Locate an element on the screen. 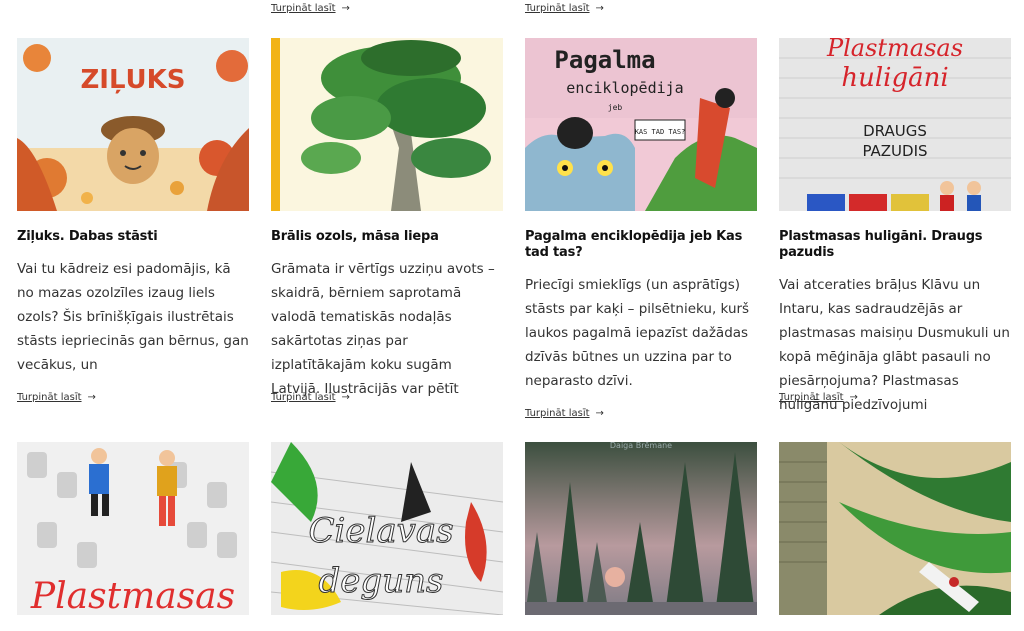  book-title: Ziļuks. Dabas stāsti is located at coordinates (133, 237).